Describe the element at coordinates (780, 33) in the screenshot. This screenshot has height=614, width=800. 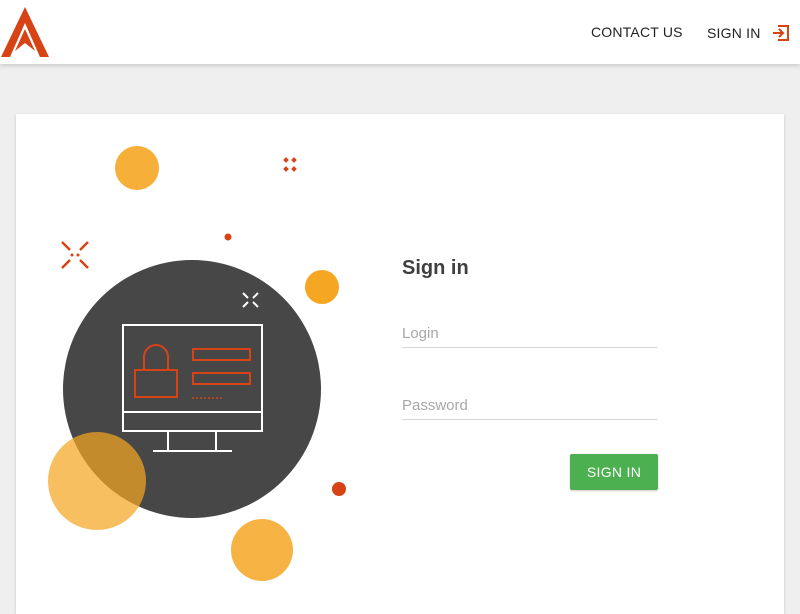
I see `sign-in-icon` at that location.